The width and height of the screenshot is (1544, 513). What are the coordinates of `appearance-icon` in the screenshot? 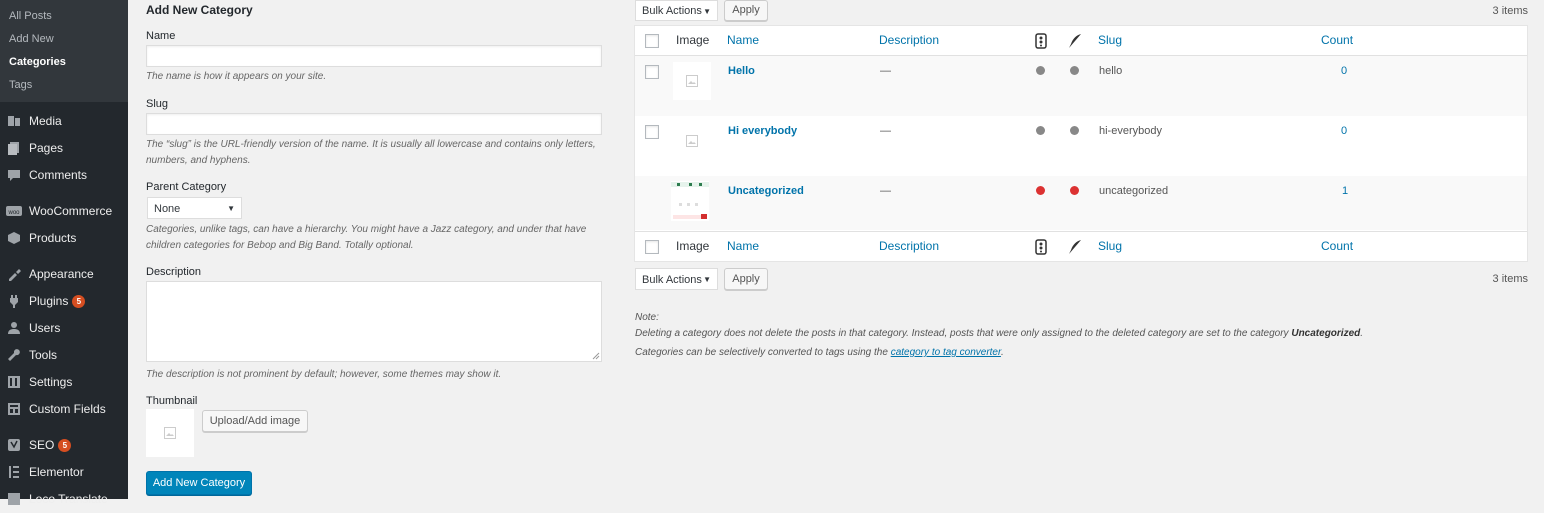 It's located at (15, 275).